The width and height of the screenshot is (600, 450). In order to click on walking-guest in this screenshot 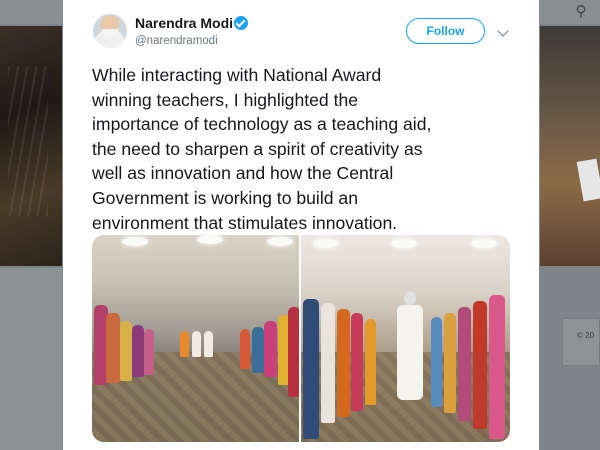, I will do `click(410, 345)`.